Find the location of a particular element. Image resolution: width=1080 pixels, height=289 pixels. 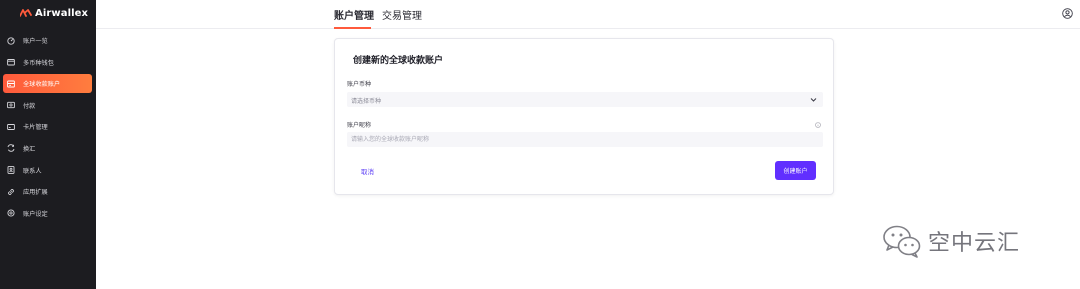

wallet-icon is located at coordinates (11, 62).